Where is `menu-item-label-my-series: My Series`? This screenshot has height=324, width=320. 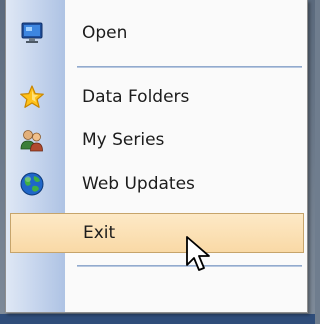 menu-item-label-my-series: My Series is located at coordinates (123, 140).